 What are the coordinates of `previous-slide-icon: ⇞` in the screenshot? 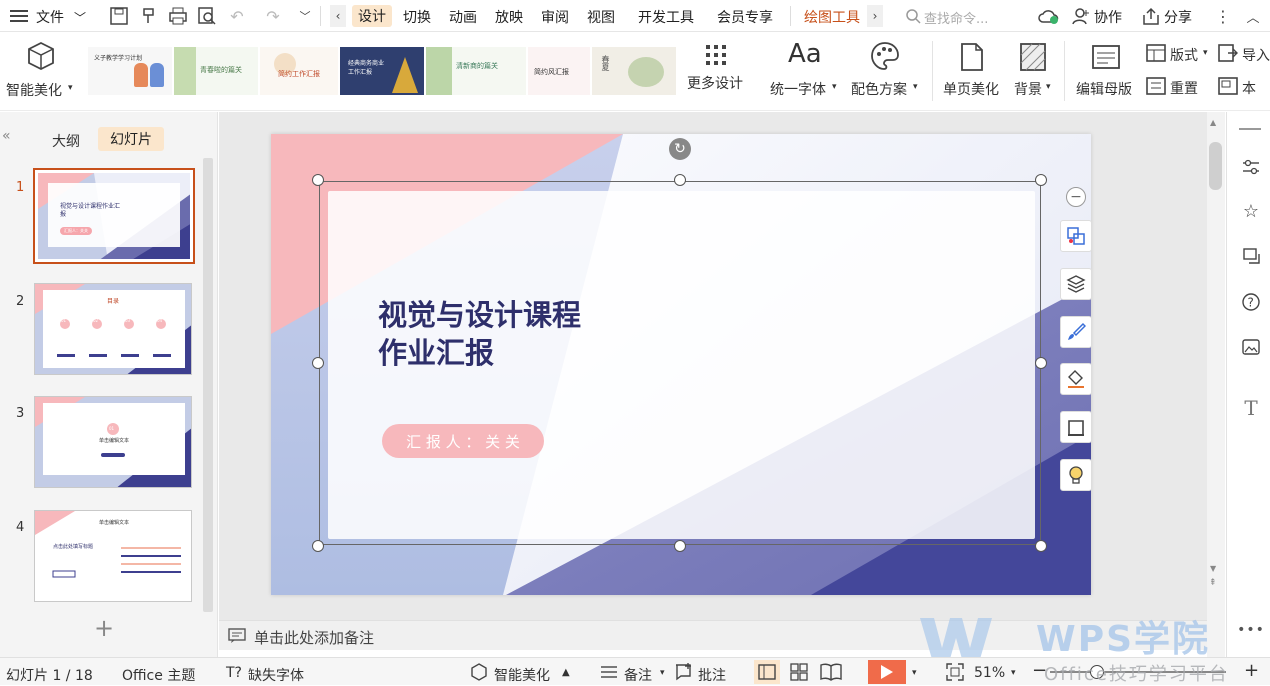 It's located at (1213, 583).